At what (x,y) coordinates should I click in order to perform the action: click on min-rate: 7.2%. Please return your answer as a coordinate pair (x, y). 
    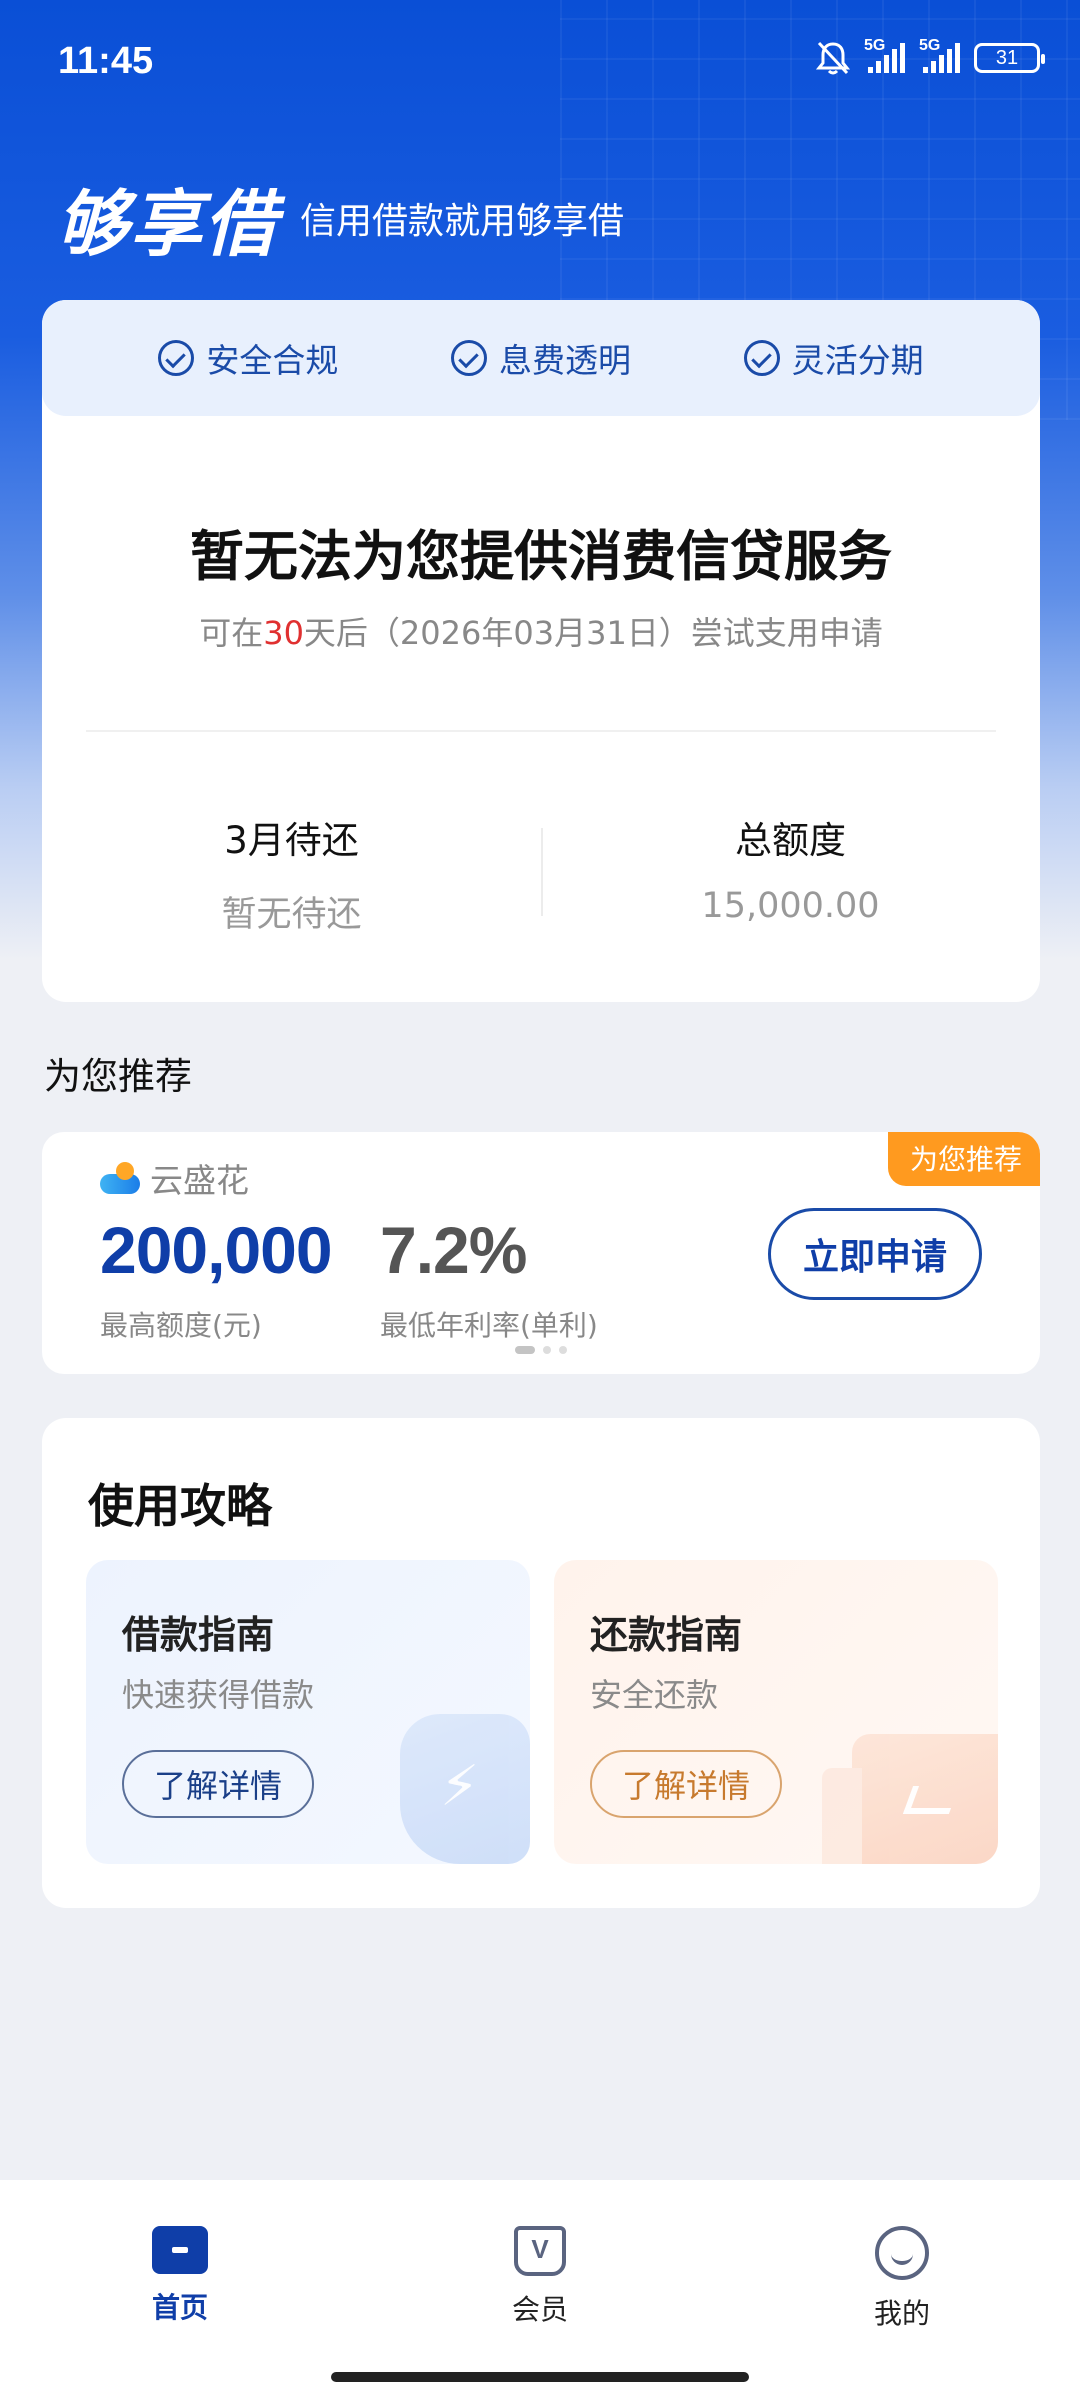
    Looking at the image, I should click on (453, 1250).